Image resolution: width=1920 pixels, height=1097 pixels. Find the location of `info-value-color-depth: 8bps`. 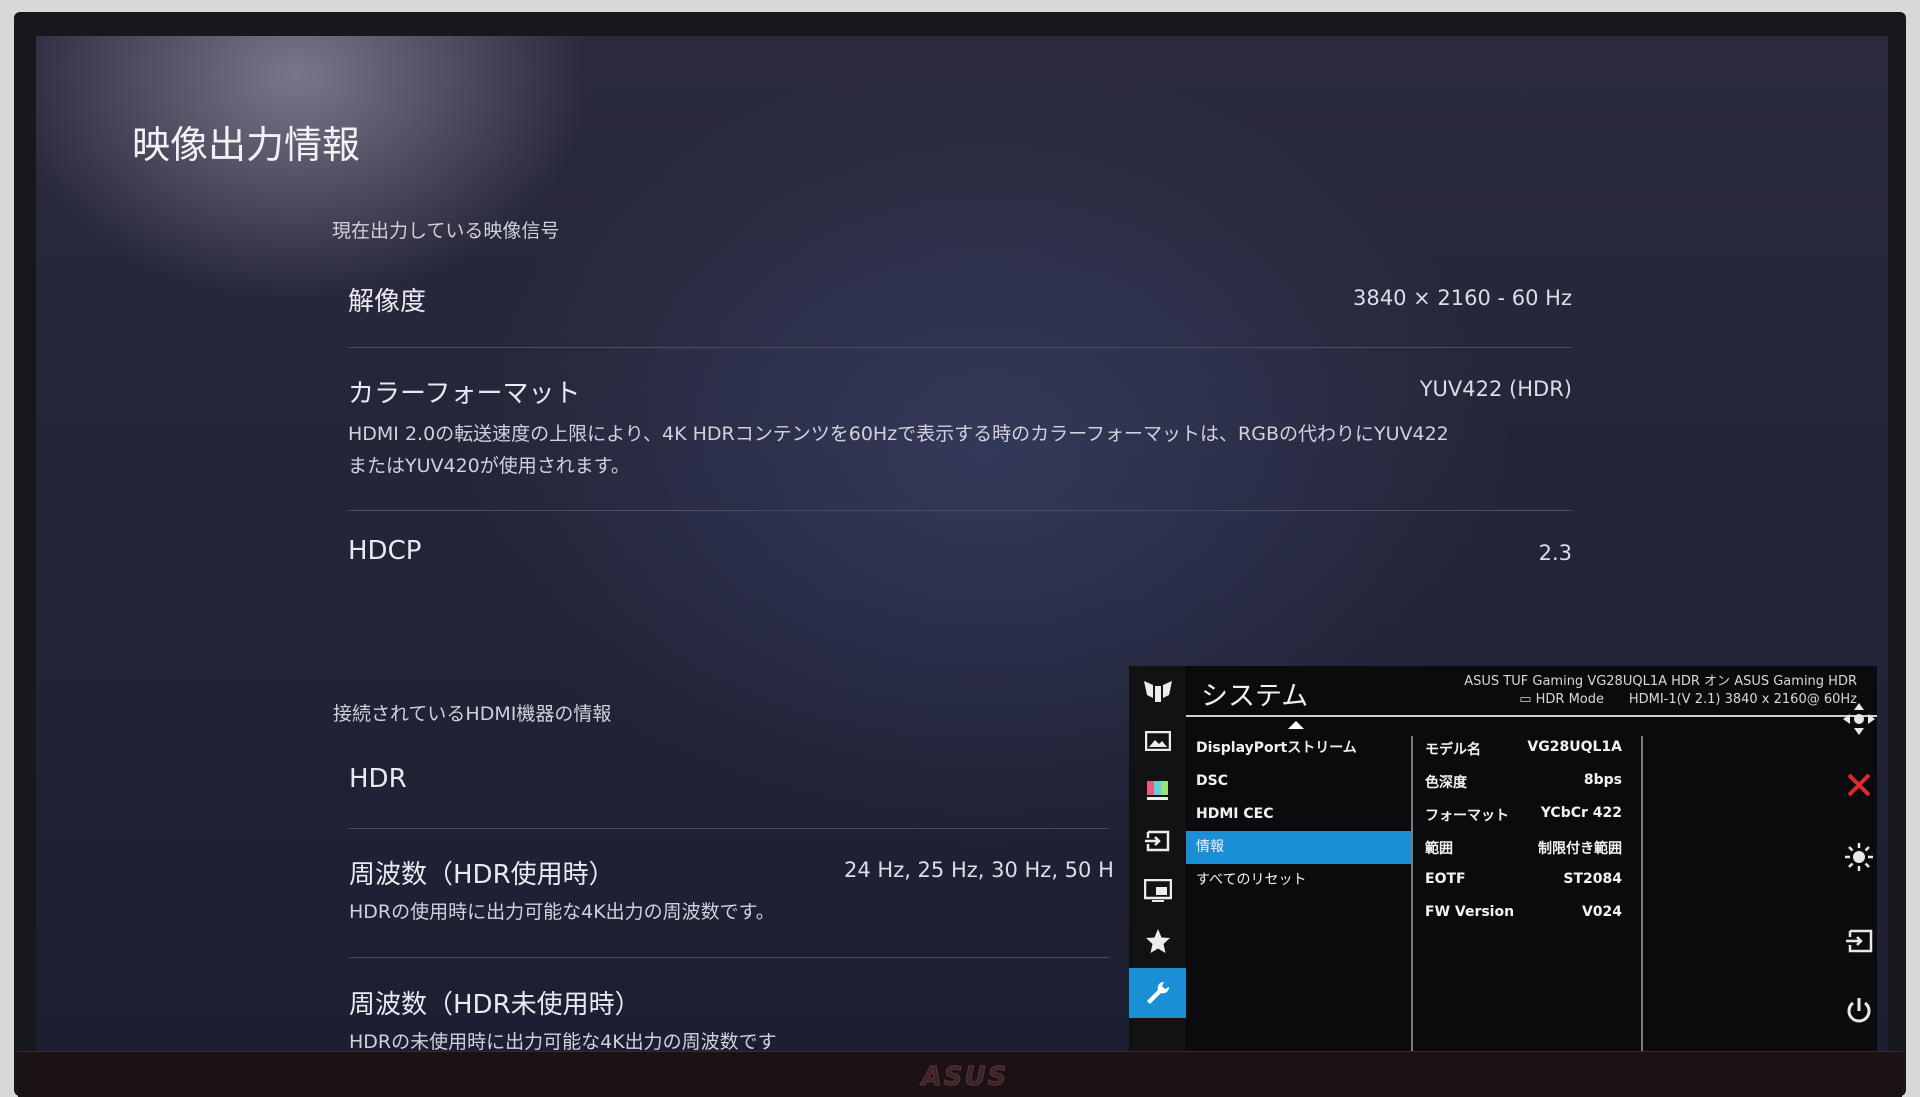

info-value-color-depth: 8bps is located at coordinates (1602, 780).